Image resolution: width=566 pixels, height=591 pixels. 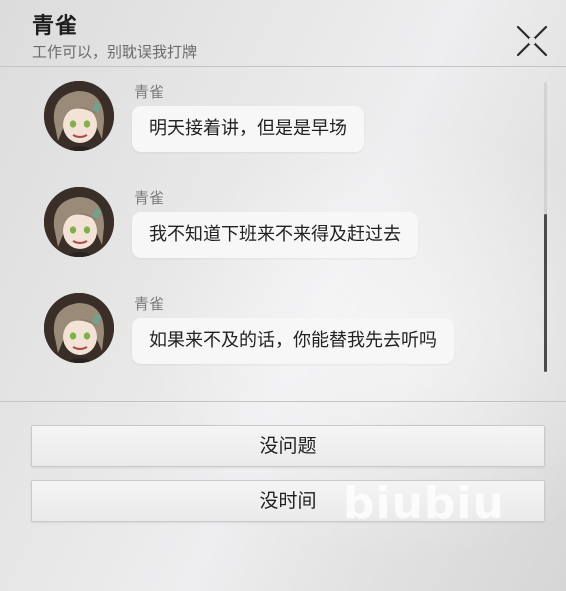 I want to click on reply-option-no-problem: 没问题, so click(x=288, y=446).